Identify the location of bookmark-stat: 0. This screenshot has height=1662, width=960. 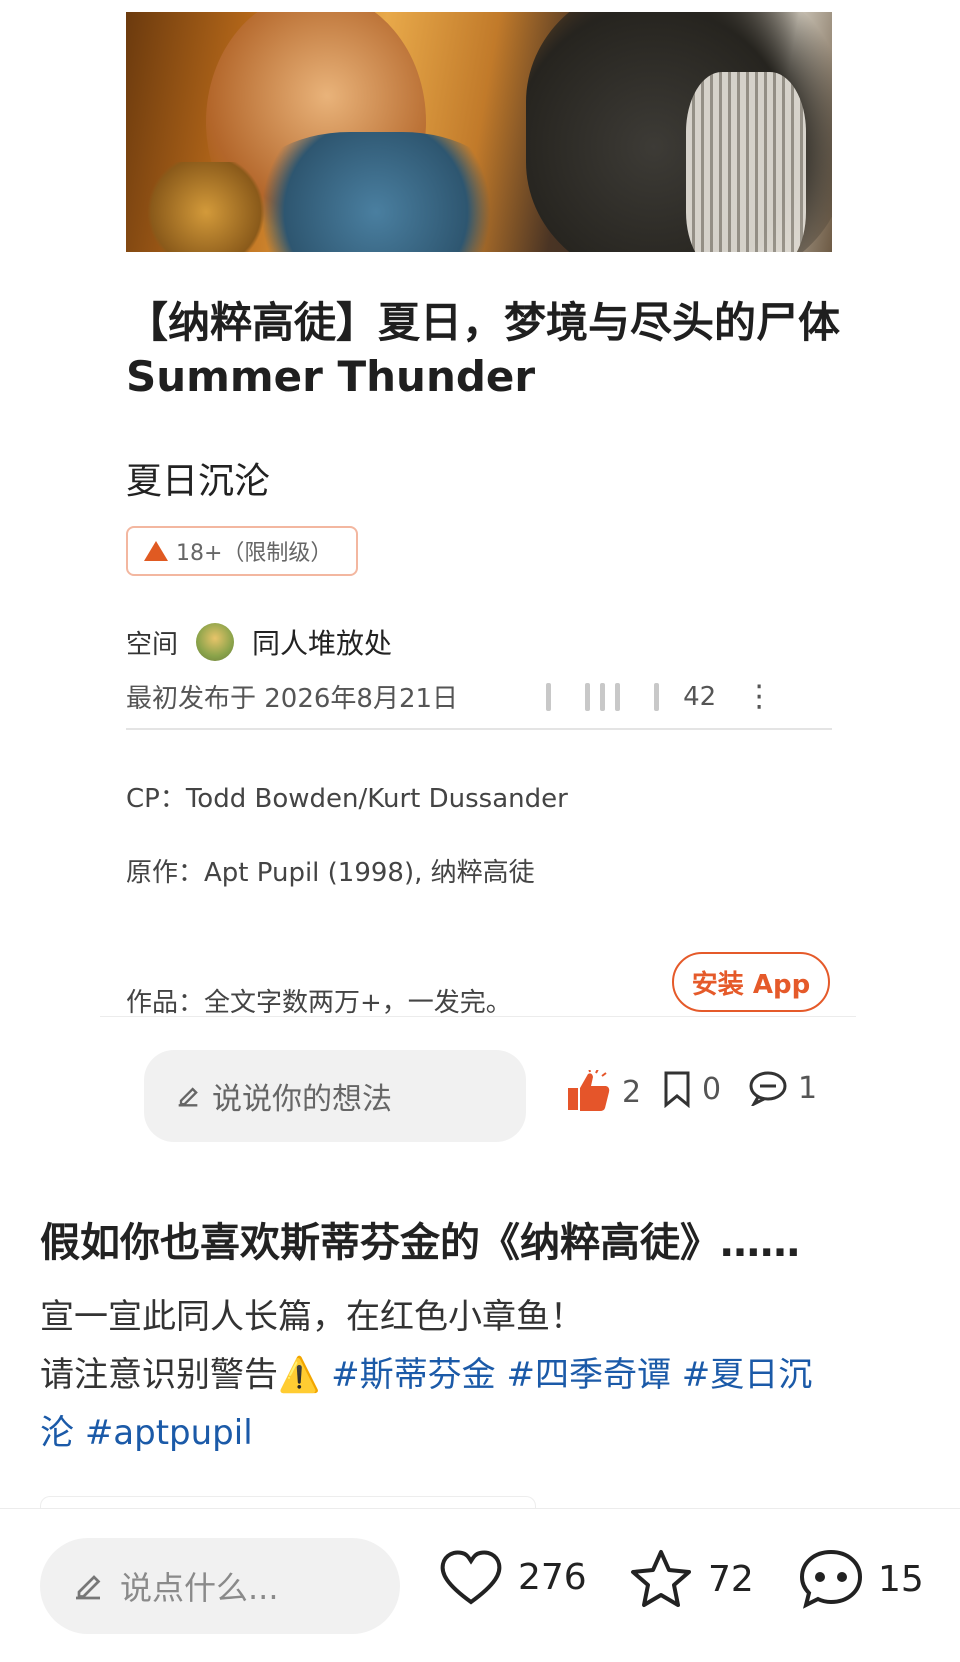
(691, 1089).